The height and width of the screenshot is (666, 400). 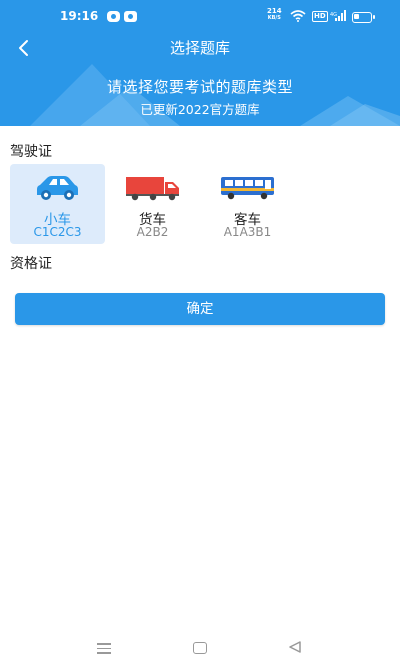 I want to click on svg-text: 4G, so click(x=333, y=15).